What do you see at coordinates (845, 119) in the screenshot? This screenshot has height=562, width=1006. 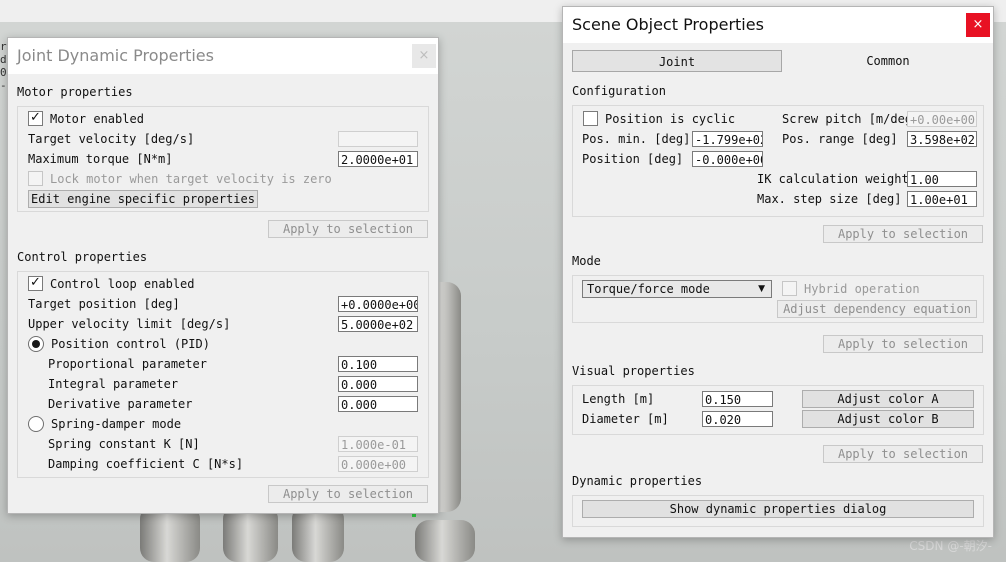 I see `screw-pitch-label: Screw pitch [m/deg]` at bounding box center [845, 119].